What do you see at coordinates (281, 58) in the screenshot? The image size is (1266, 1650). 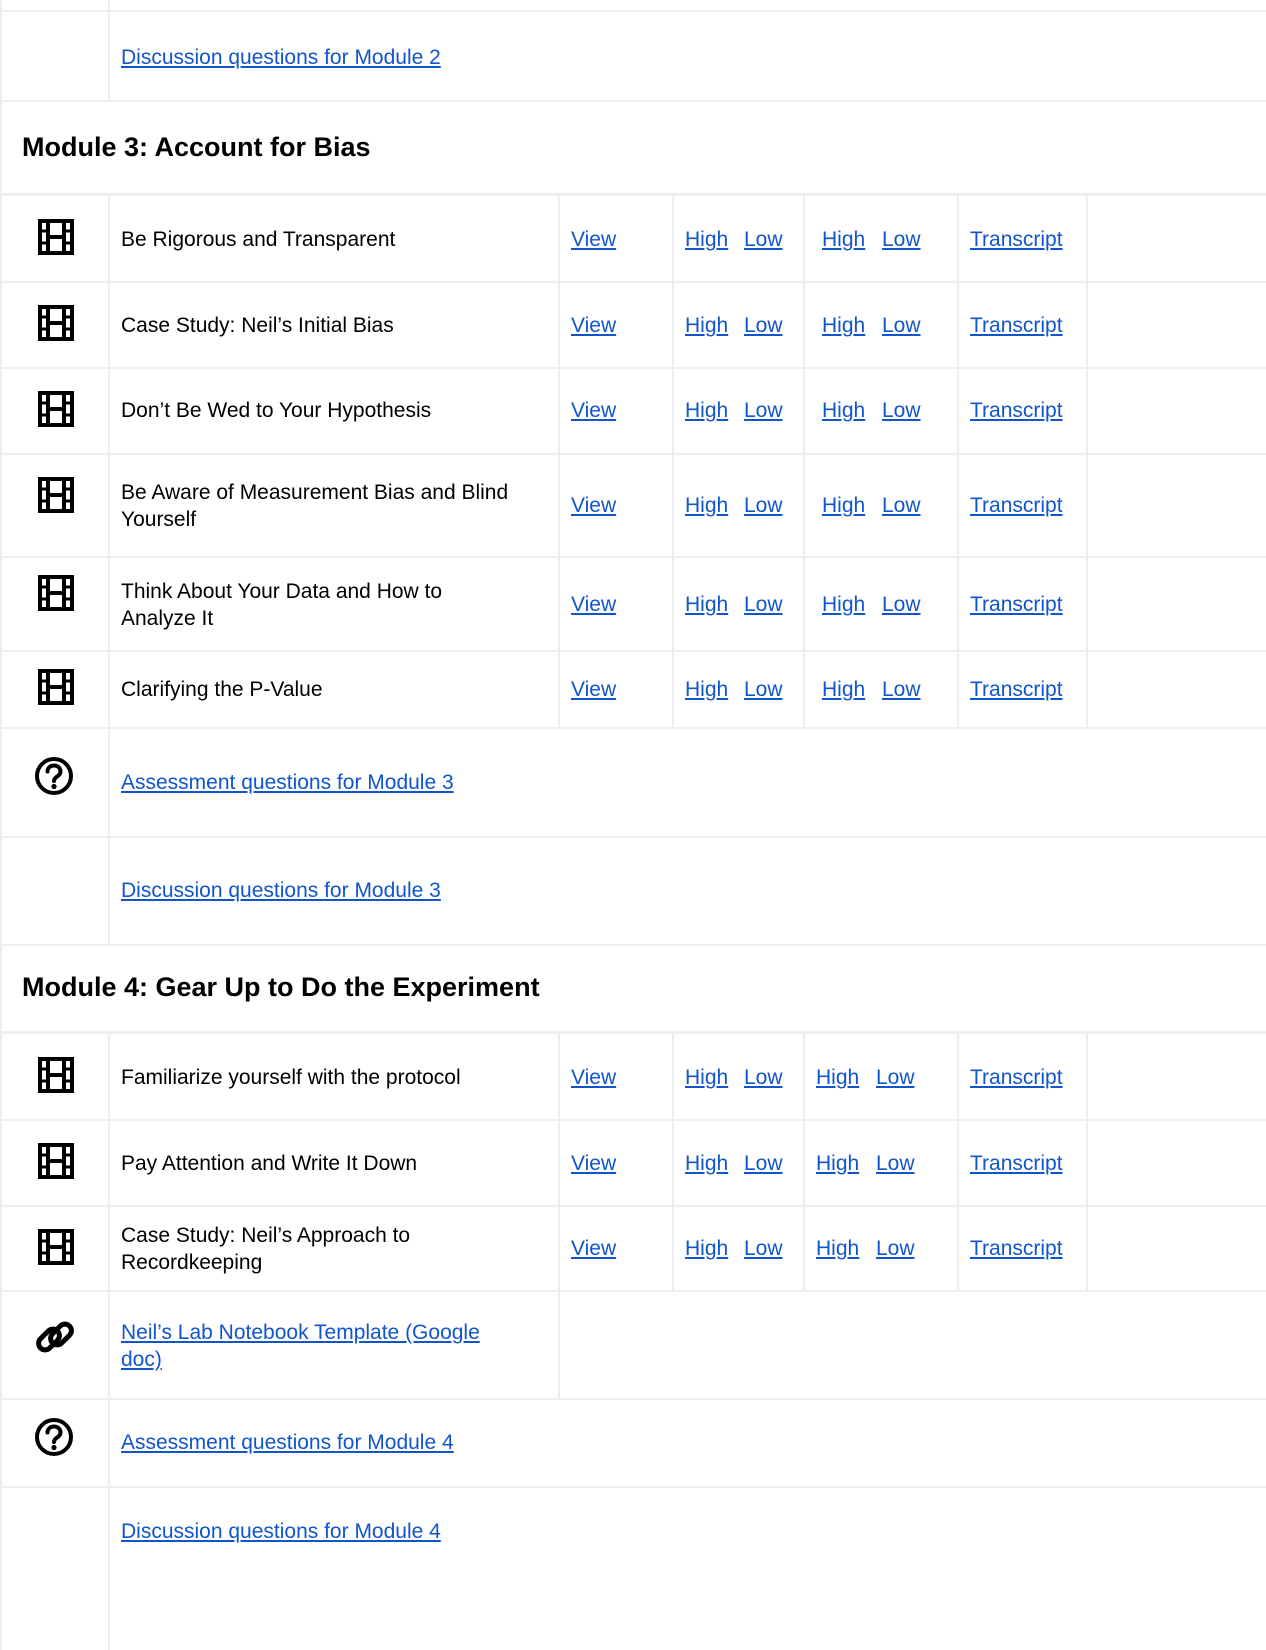 I see `discussion-link-module-2: Discussion questions for Module 2` at bounding box center [281, 58].